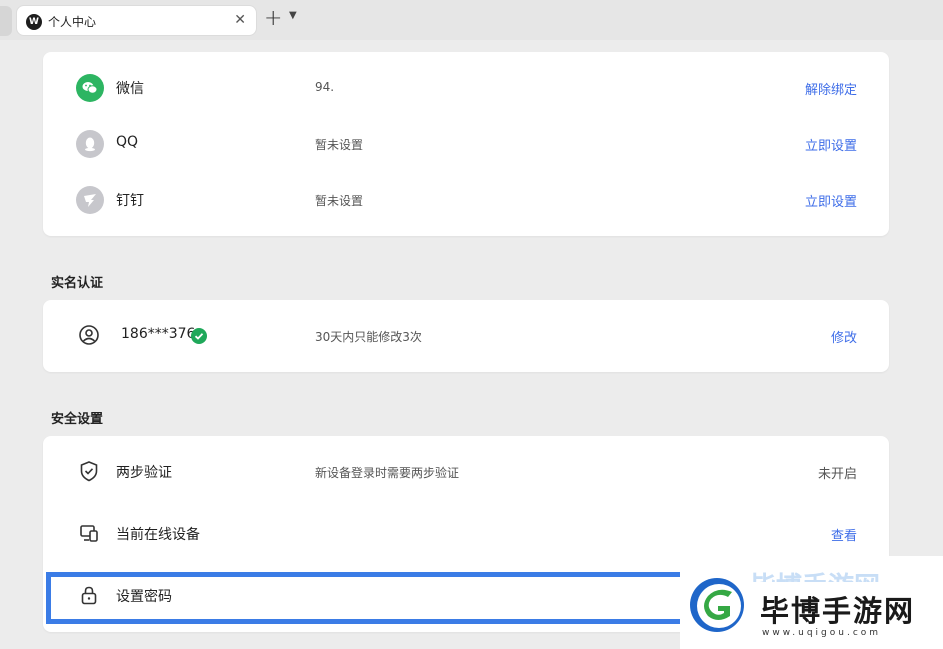 This screenshot has height=649, width=943. What do you see at coordinates (90, 200) in the screenshot?
I see `dingtalk-icon` at bounding box center [90, 200].